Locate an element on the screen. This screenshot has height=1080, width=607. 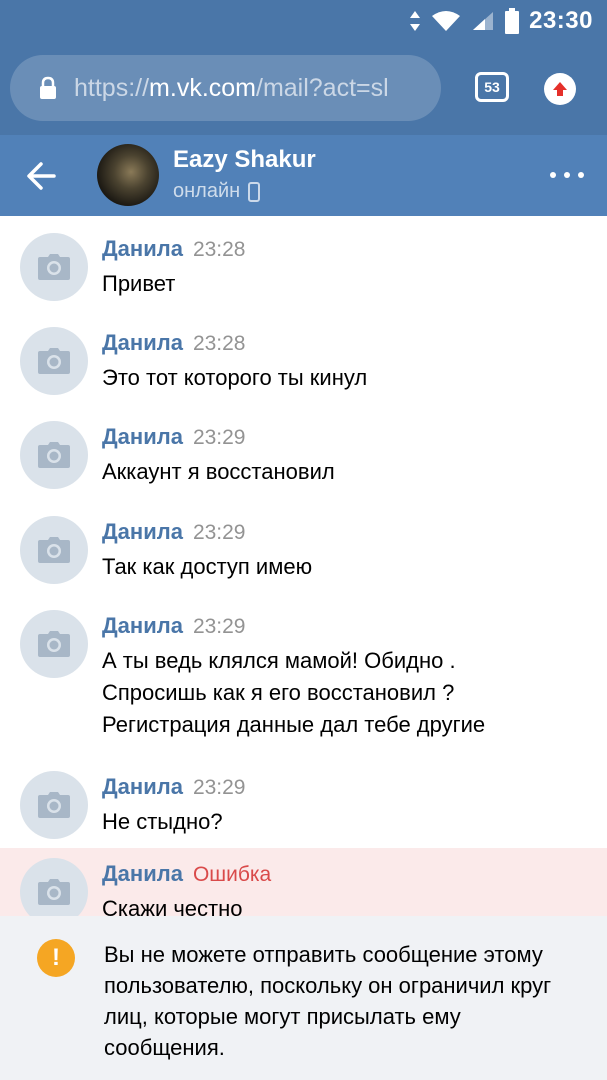
back-button is located at coordinates (42, 176).